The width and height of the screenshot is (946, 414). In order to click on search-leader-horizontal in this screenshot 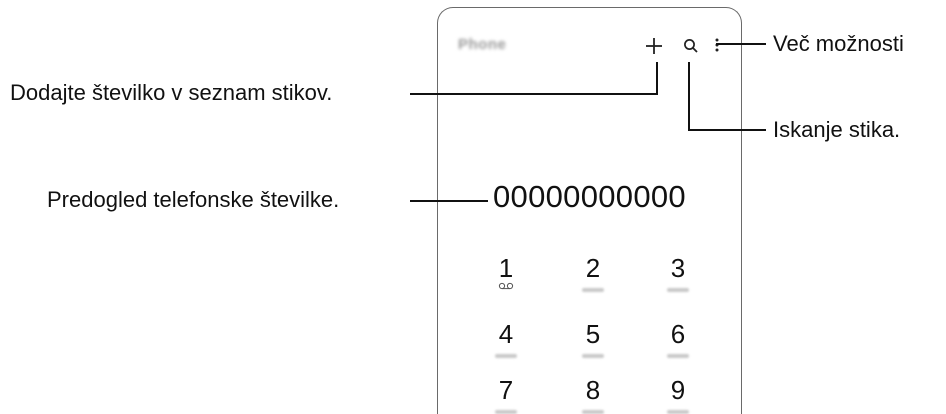, I will do `click(727, 130)`.